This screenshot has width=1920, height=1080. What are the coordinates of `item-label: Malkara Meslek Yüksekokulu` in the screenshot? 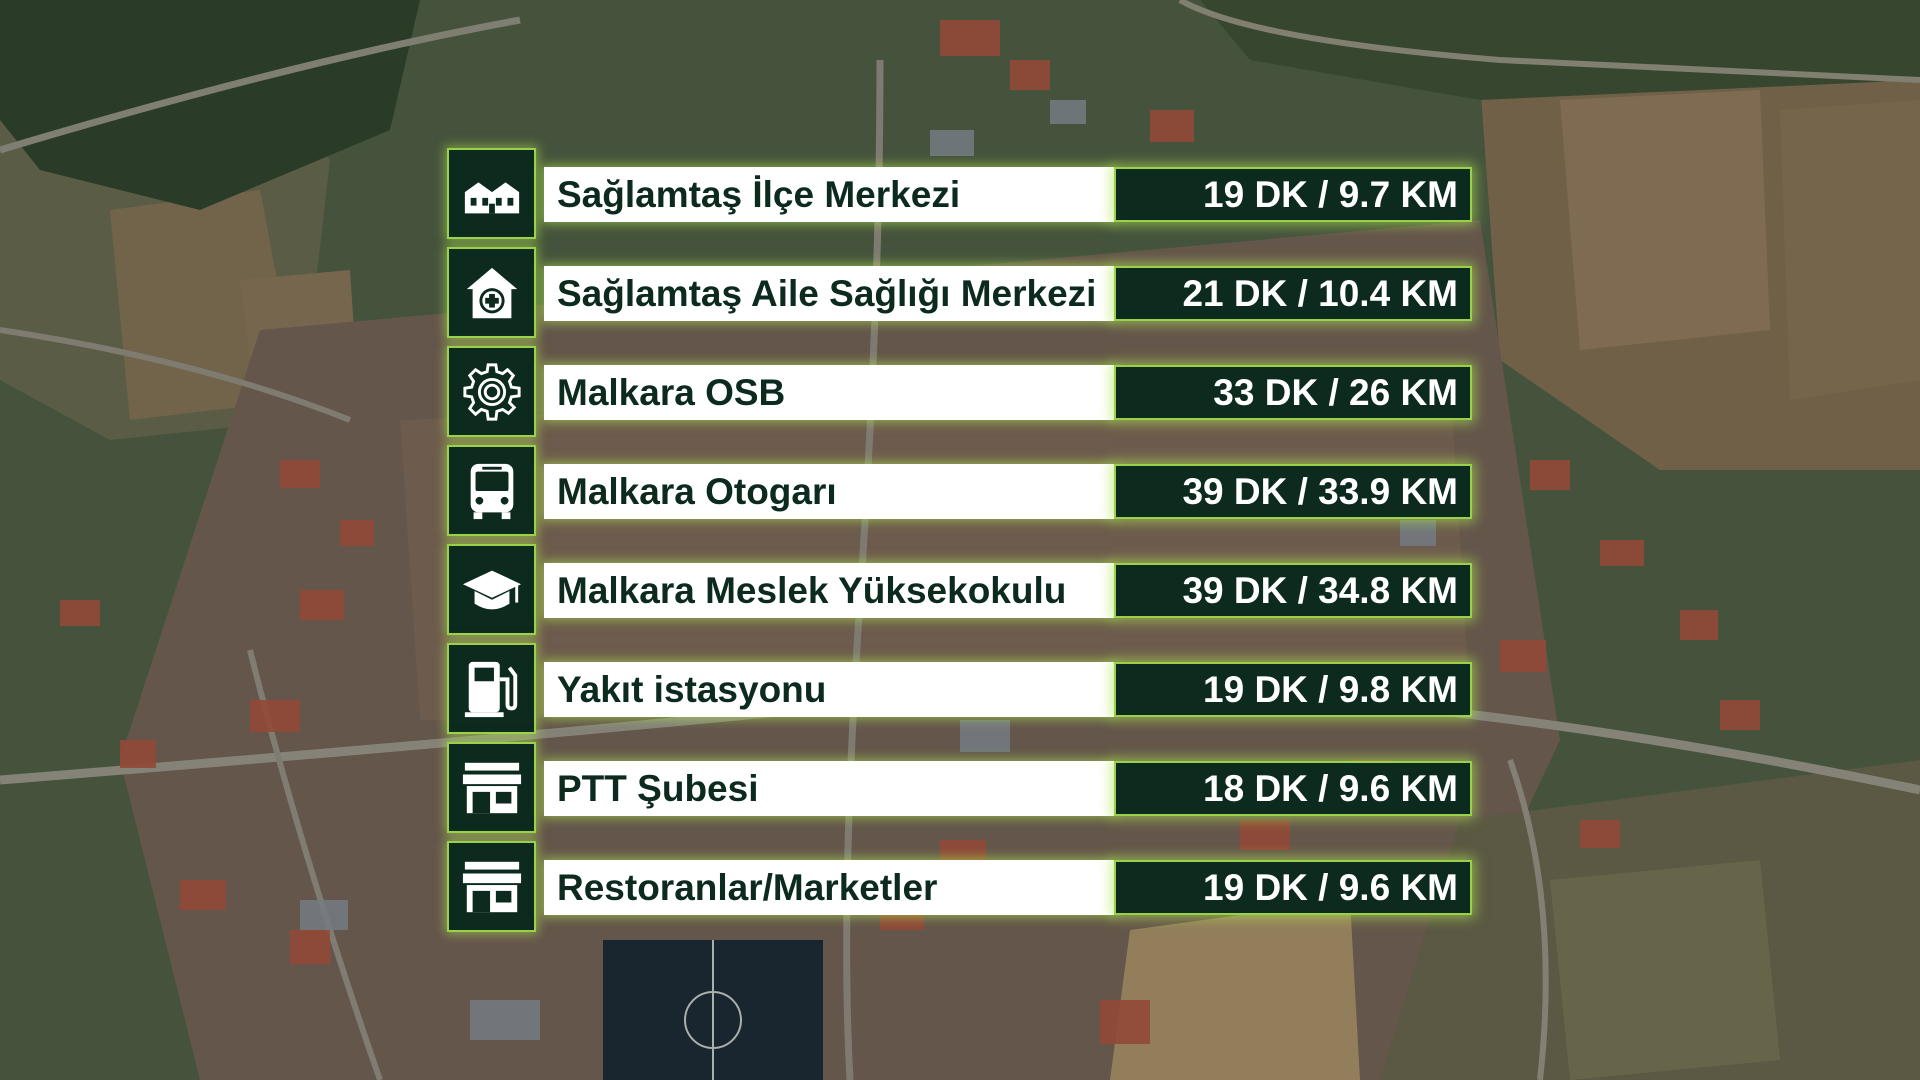 It's located at (829, 590).